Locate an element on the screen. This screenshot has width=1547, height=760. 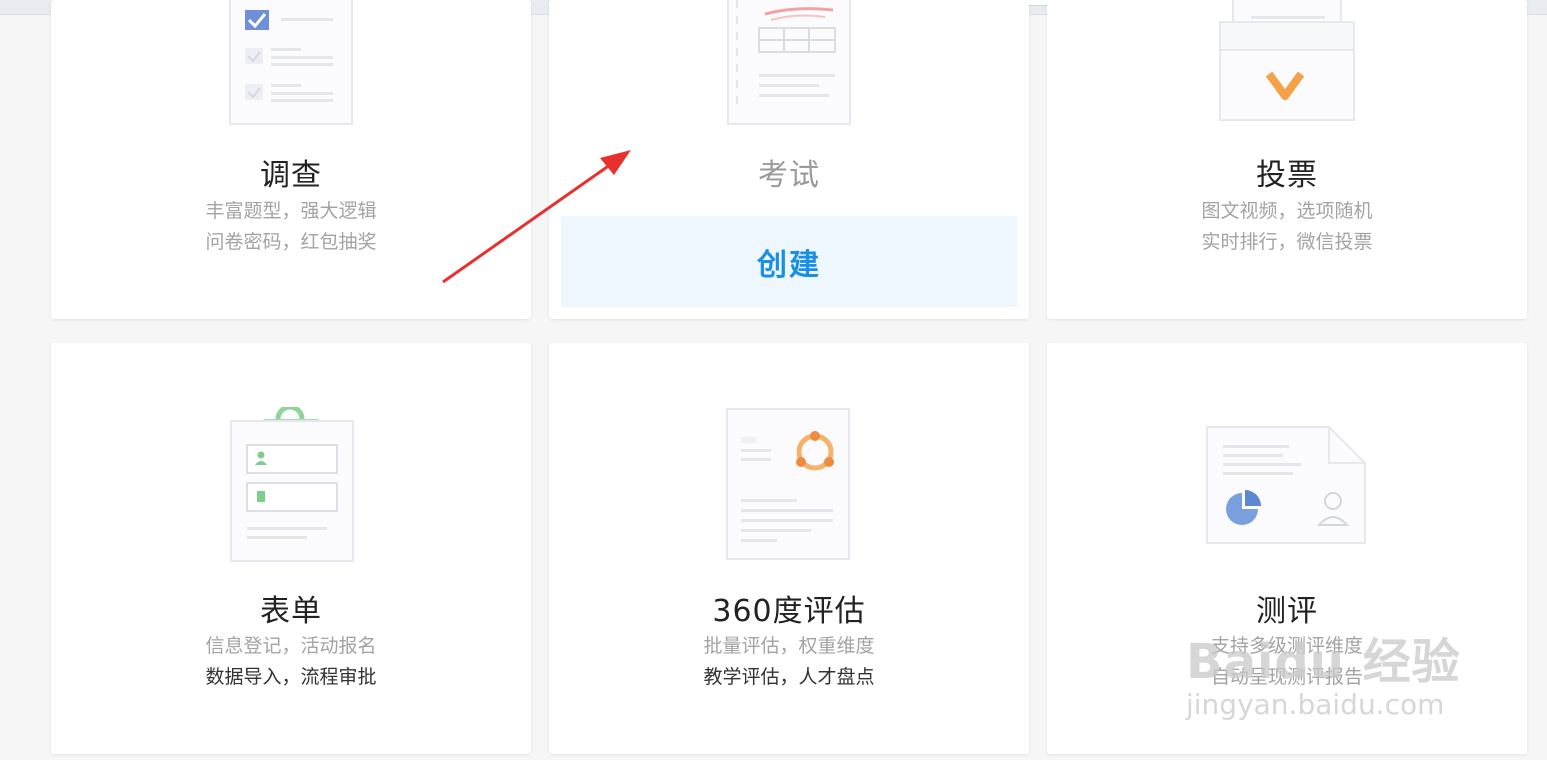
vote-box-icon is located at coordinates (1287, 60).